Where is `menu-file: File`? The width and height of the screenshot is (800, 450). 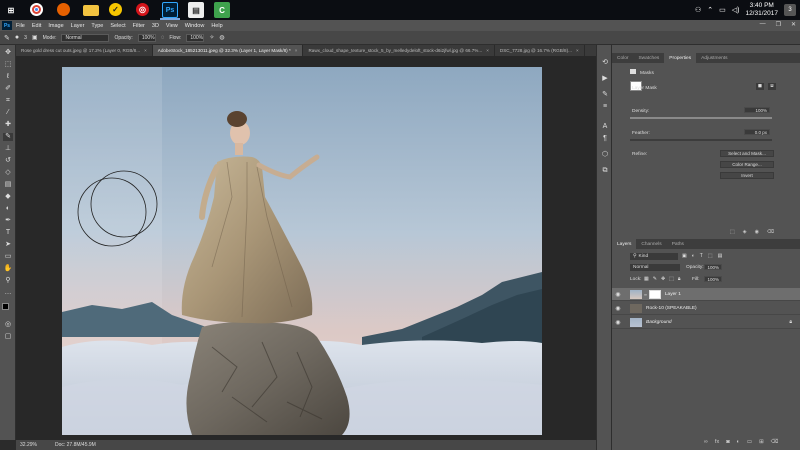
menu-file: File is located at coordinates (20, 26).